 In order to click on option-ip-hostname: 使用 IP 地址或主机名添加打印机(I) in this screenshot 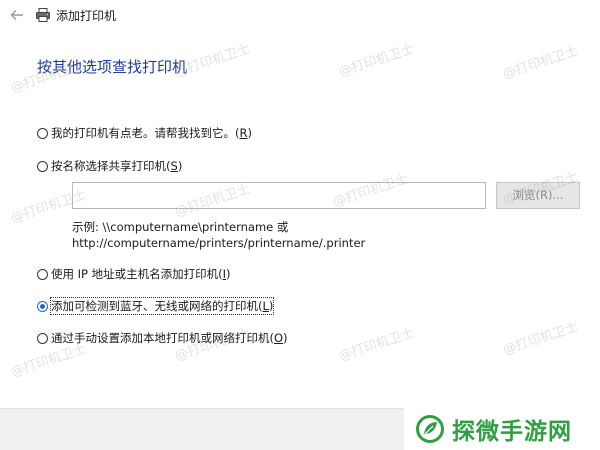, I will do `click(134, 274)`.